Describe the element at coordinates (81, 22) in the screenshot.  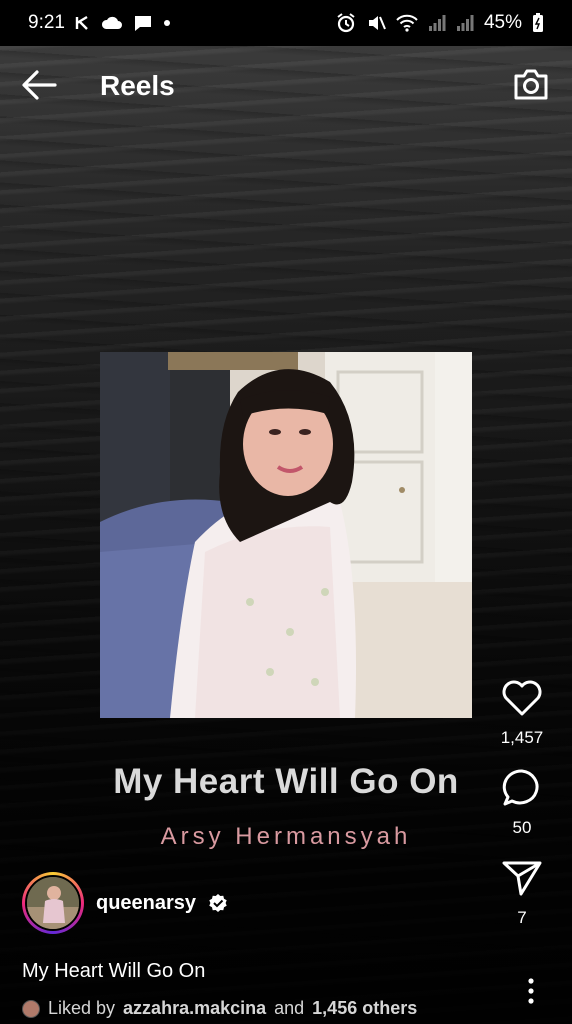
I see `k-app-icon` at that location.